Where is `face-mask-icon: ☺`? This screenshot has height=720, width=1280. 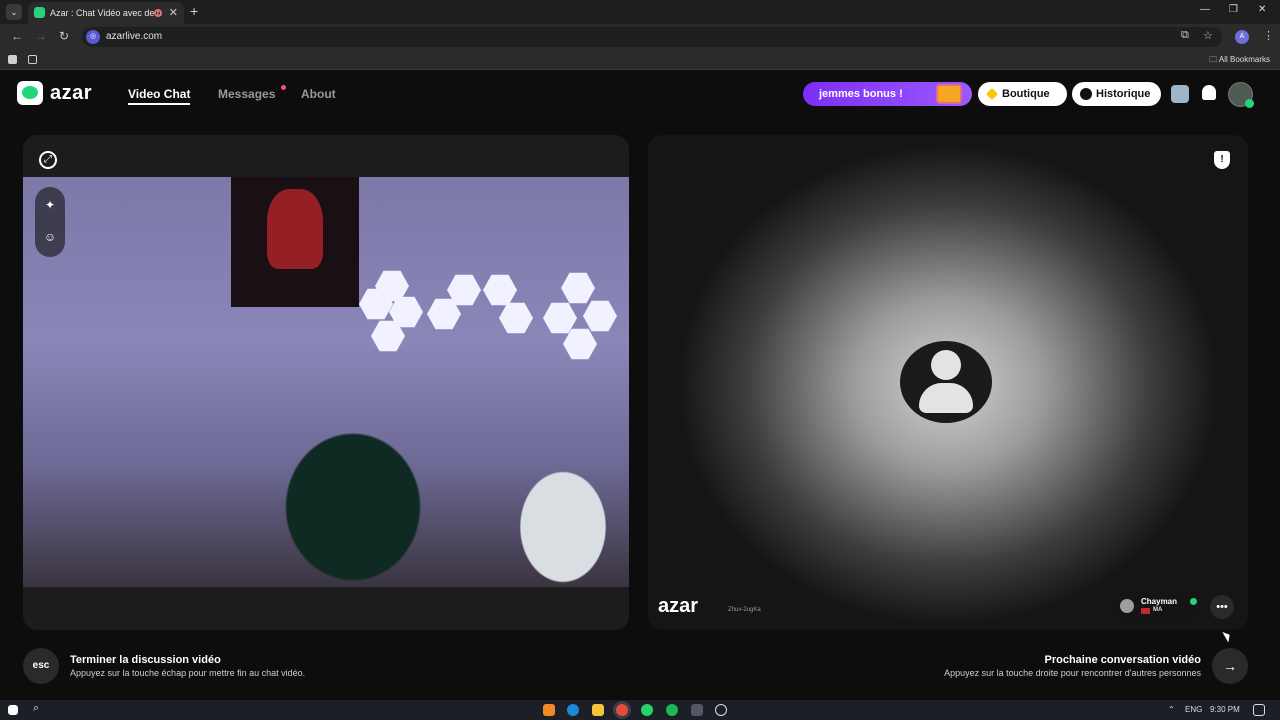
face-mask-icon: ☺ is located at coordinates (50, 237).